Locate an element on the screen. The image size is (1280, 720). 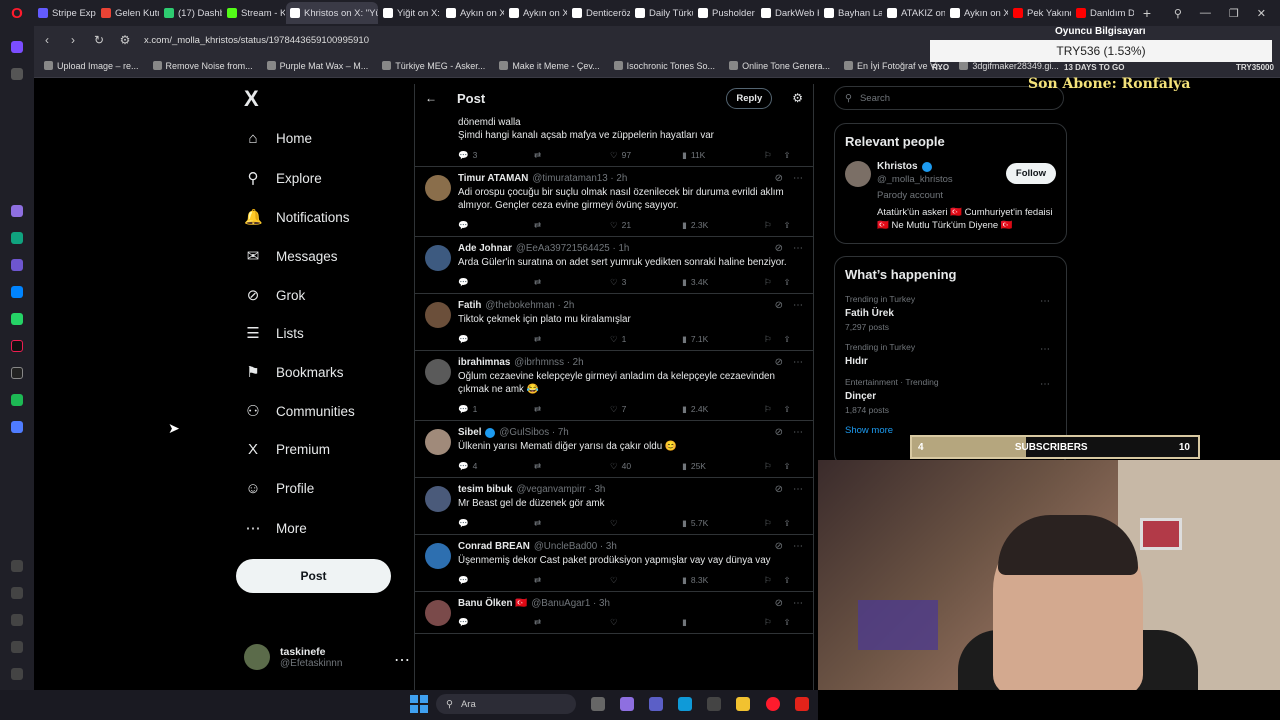
store-icon is located at coordinates (714, 704).